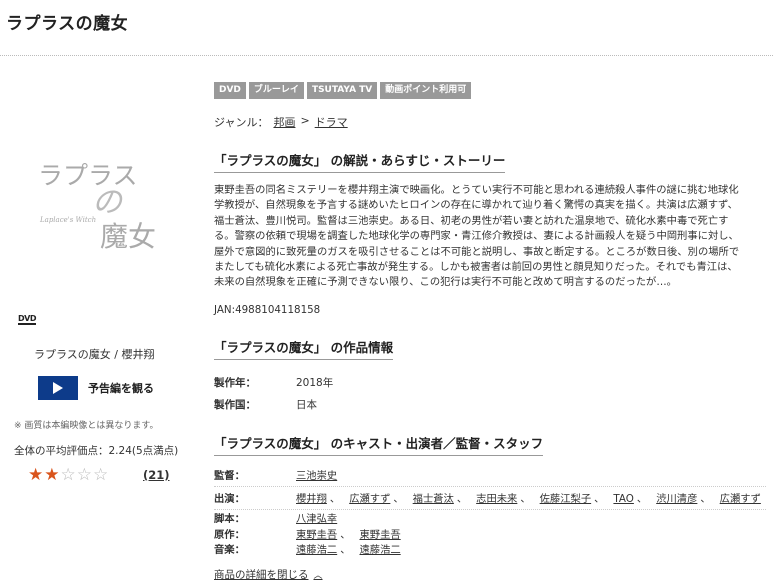 This screenshot has width=773, height=585. What do you see at coordinates (267, 310) in the screenshot?
I see `jan-code: JAN:4988104118158` at bounding box center [267, 310].